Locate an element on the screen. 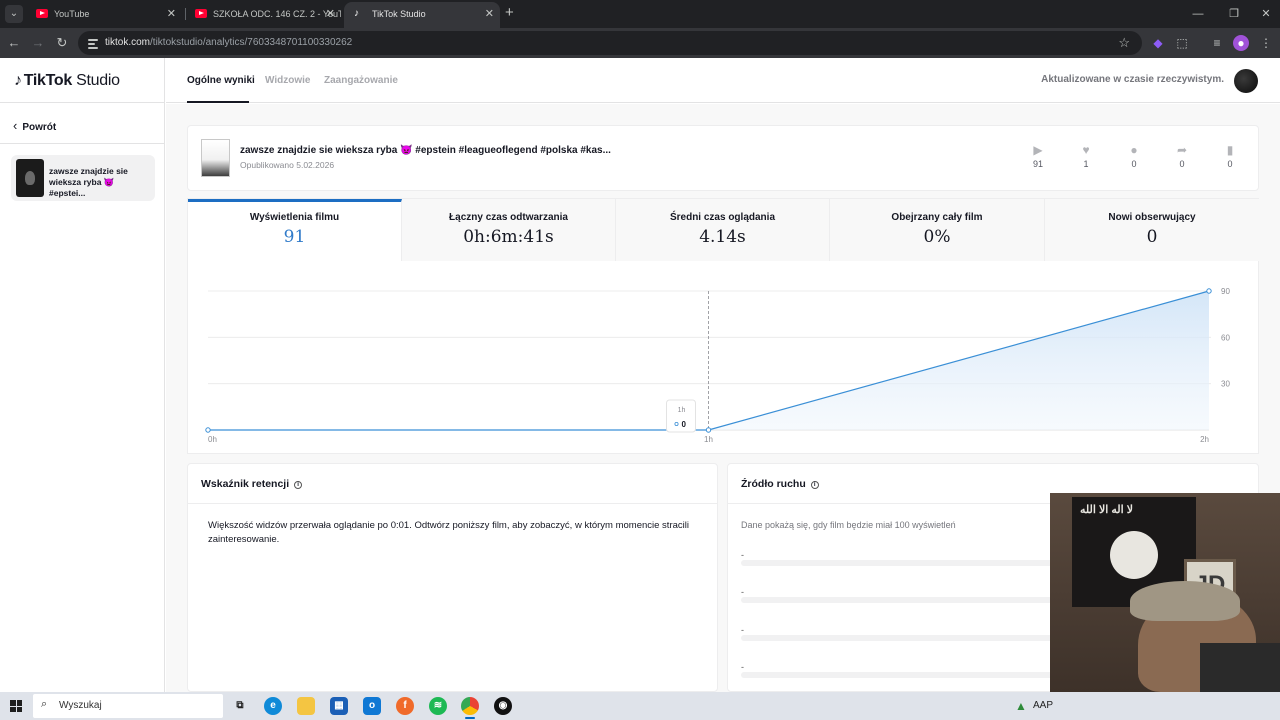  taskbar-search: ⌕ Wyszukaj is located at coordinates (128, 706).